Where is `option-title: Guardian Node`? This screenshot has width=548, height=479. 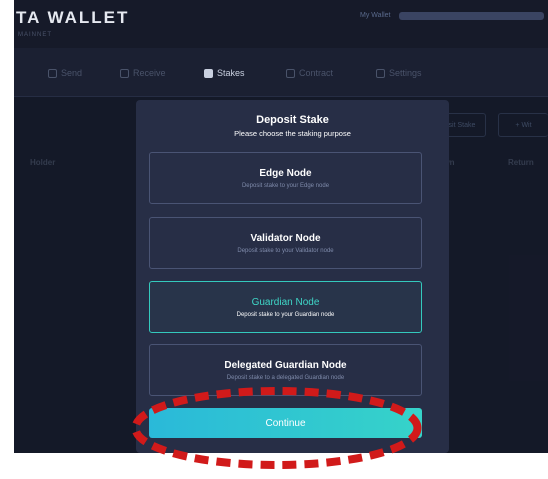
option-title: Guardian Node is located at coordinates (285, 302).